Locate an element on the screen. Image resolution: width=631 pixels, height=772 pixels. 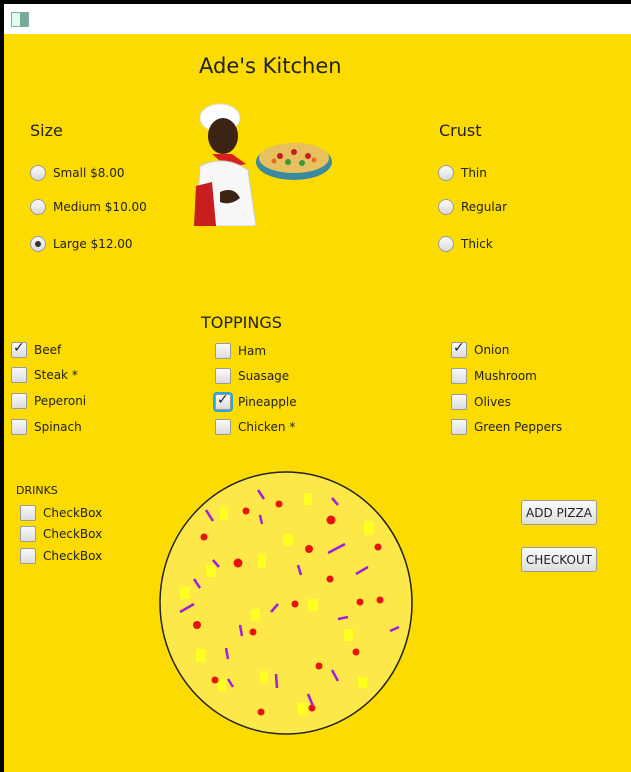
crust-option-regular: Regular is located at coordinates (472, 207).